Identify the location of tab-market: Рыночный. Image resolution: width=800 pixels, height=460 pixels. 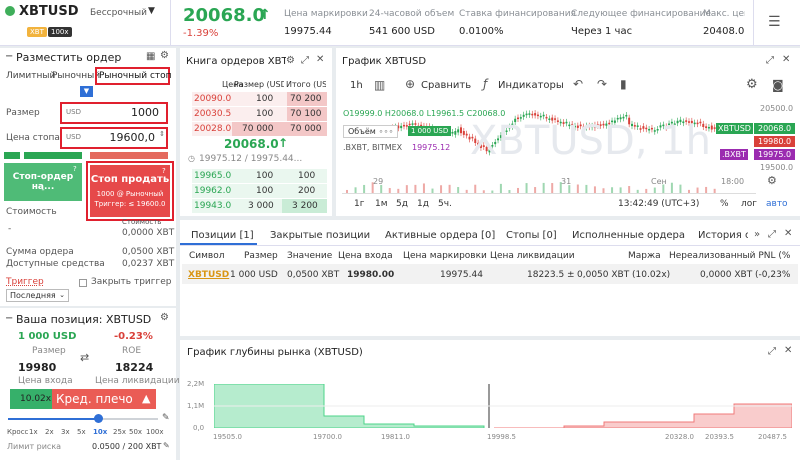
(76, 76).